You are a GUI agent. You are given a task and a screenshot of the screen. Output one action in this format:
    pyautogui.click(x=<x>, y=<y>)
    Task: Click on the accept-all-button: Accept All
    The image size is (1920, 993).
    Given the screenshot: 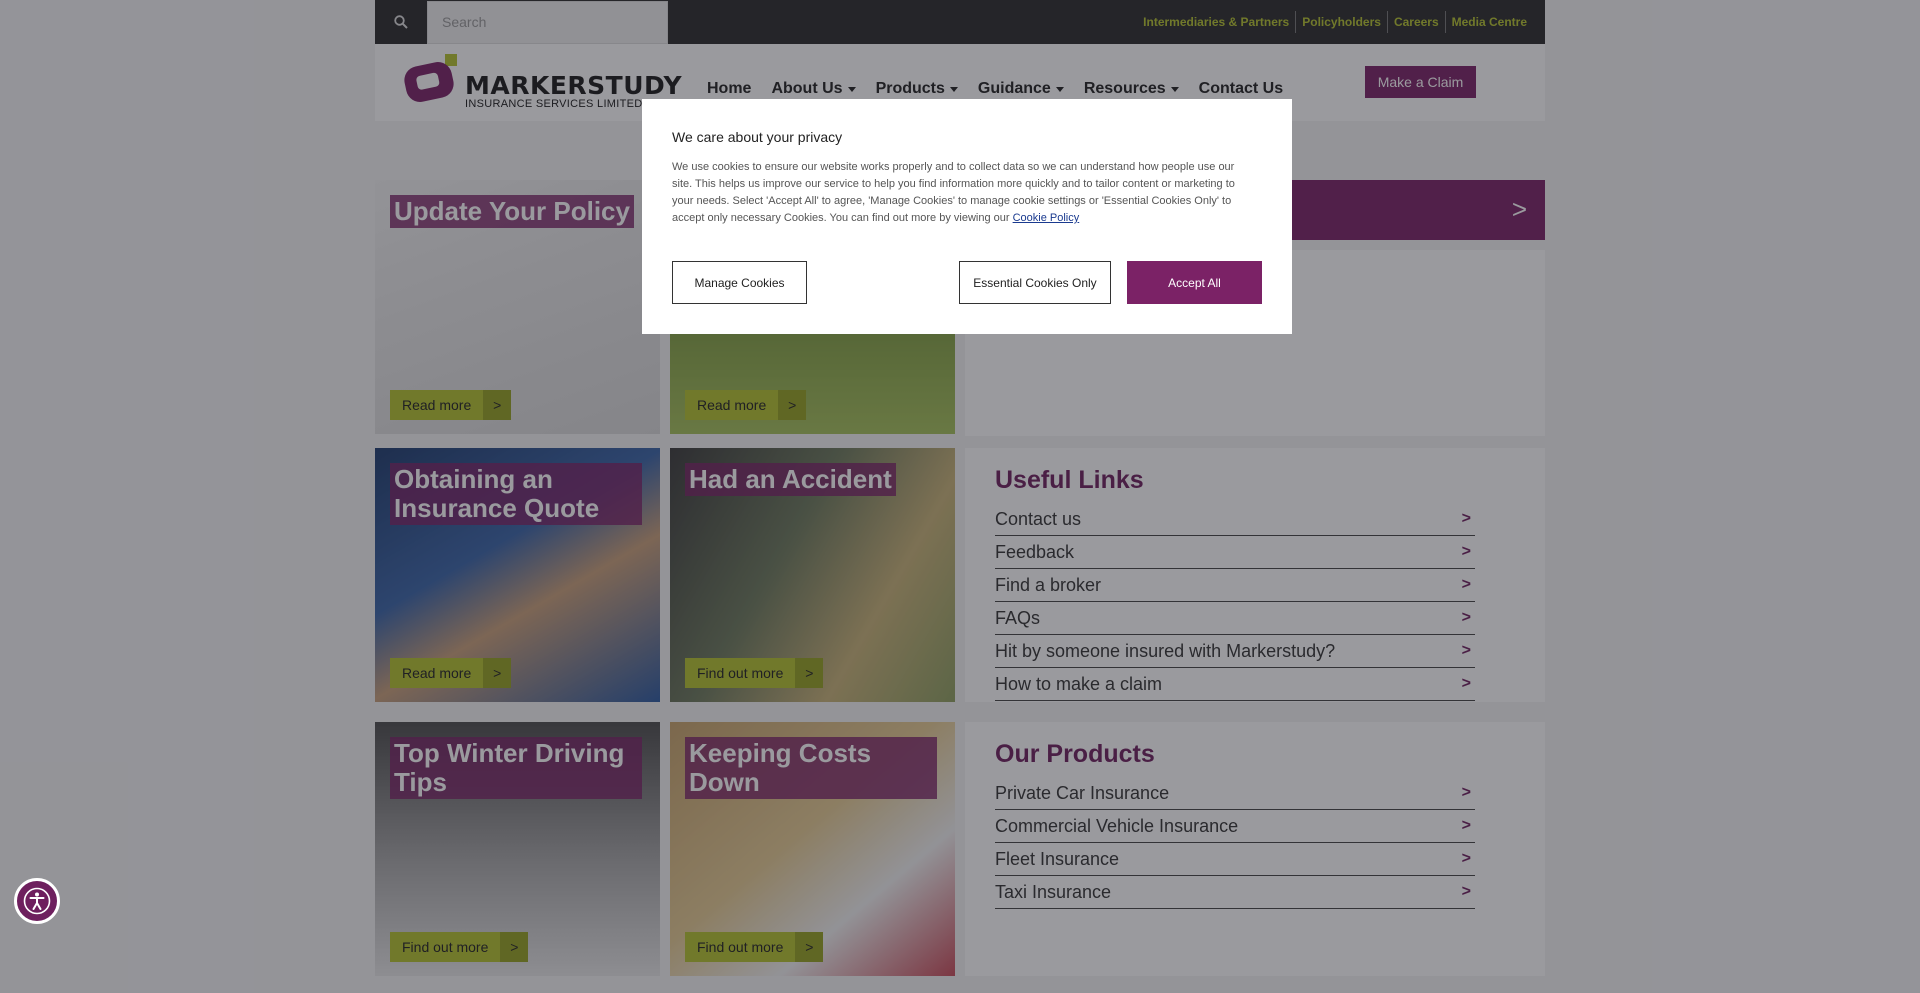 What is the action you would take?
    pyautogui.click(x=1194, y=282)
    